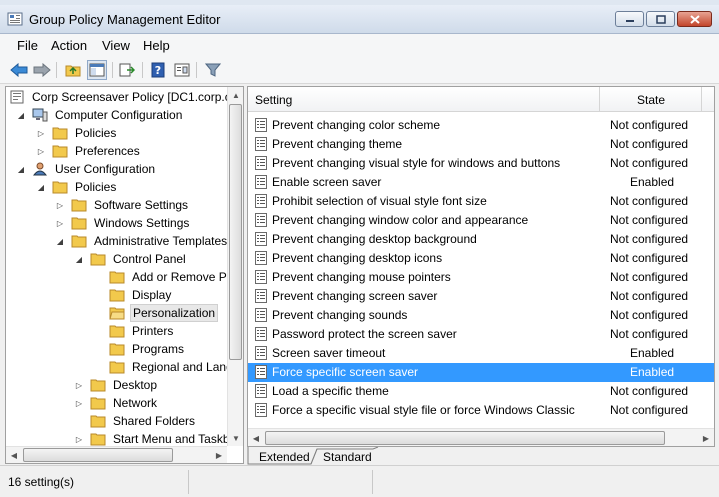 Image resolution: width=719 pixels, height=497 pixels. I want to click on status-bar: 16 setting(s), so click(359, 481).